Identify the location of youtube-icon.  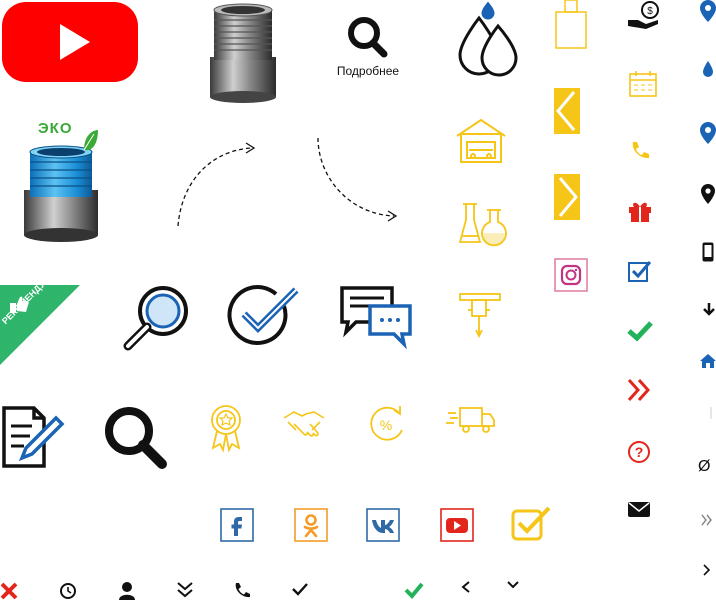
(457, 525).